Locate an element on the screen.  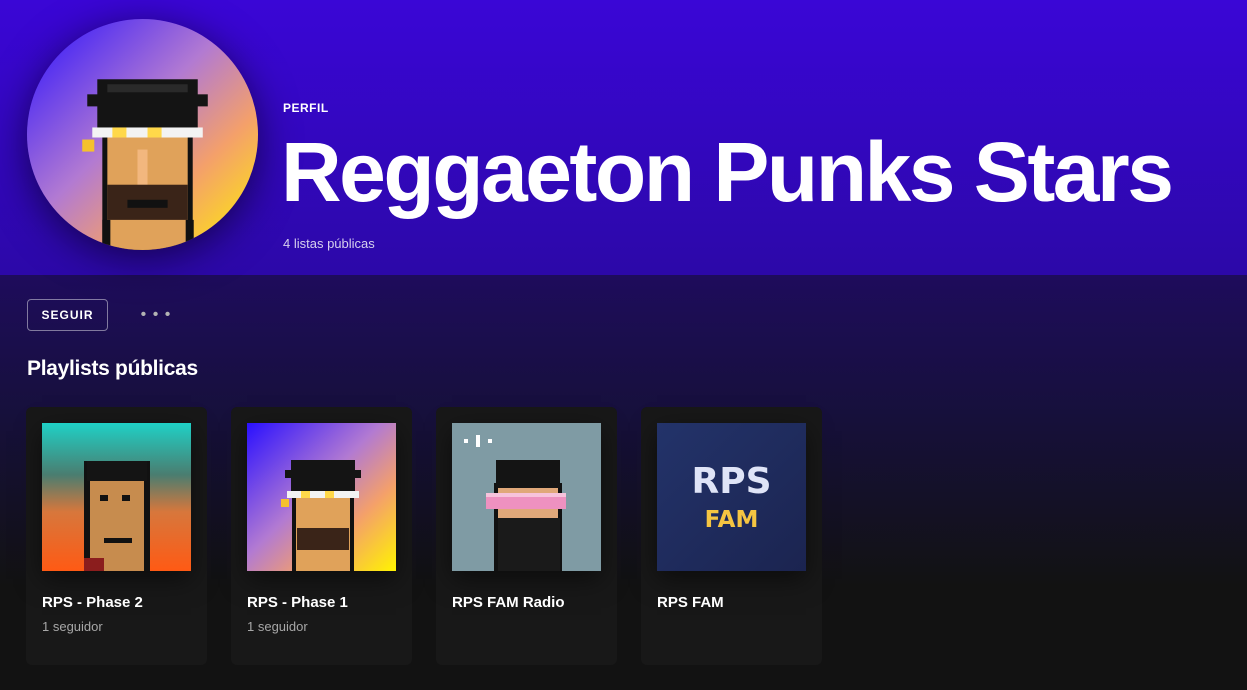
rps-fam-cover: RPS FAM is located at coordinates (731, 497).